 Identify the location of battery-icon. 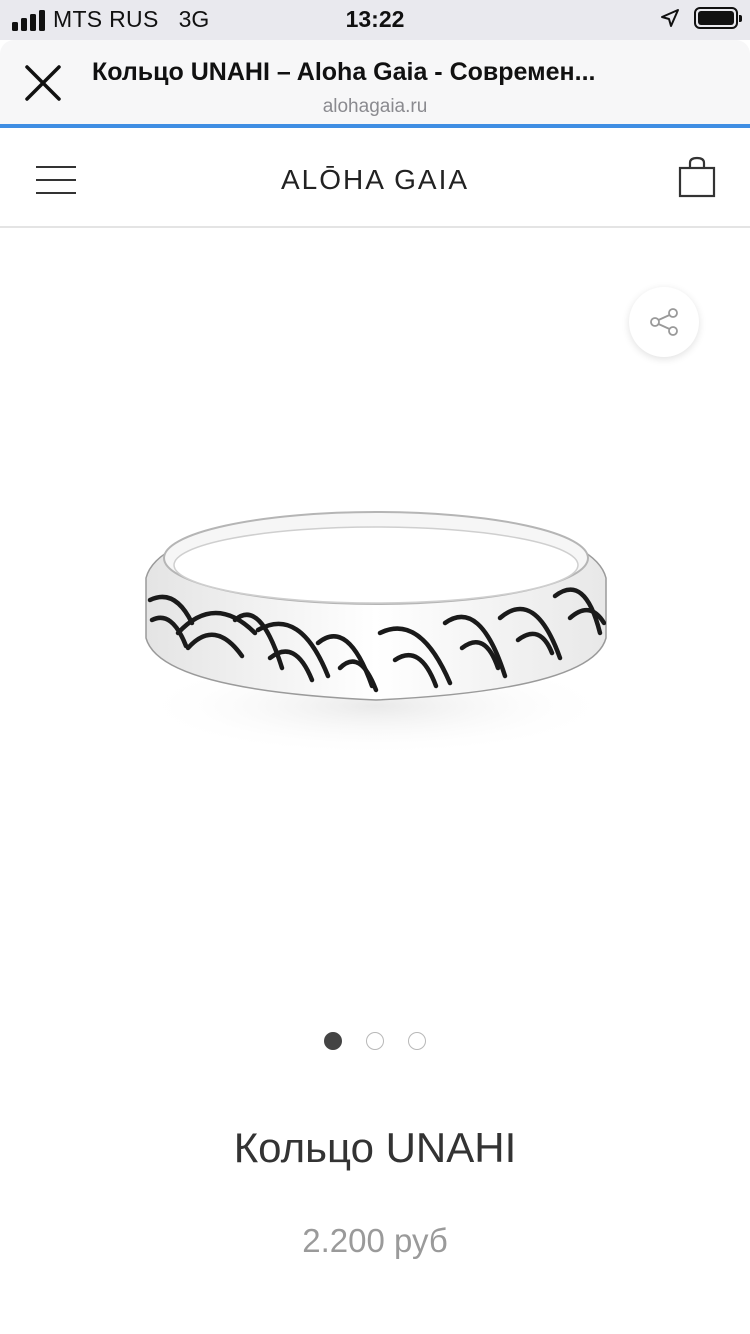
(718, 18).